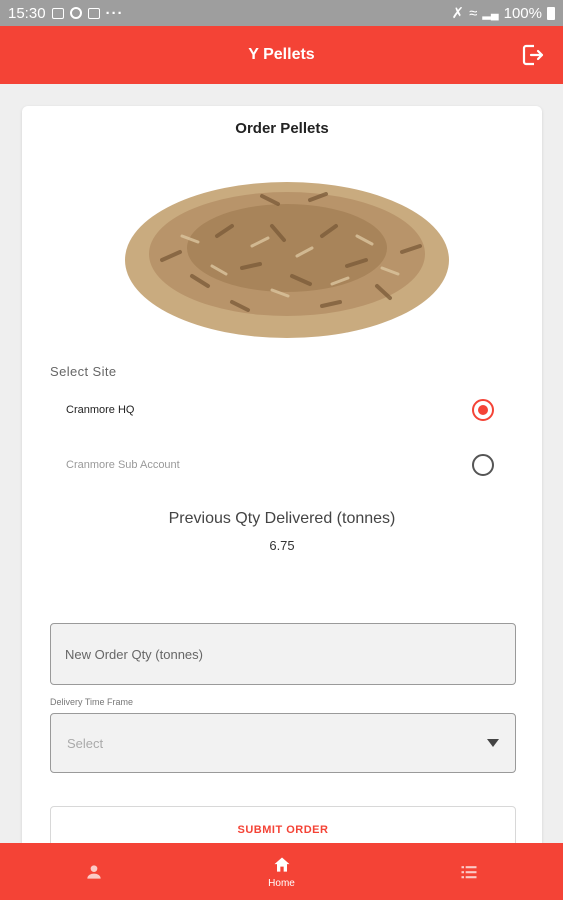 Image resolution: width=563 pixels, height=900 pixels. What do you see at coordinates (483, 410) in the screenshot?
I see `radio-button-checked` at bounding box center [483, 410].